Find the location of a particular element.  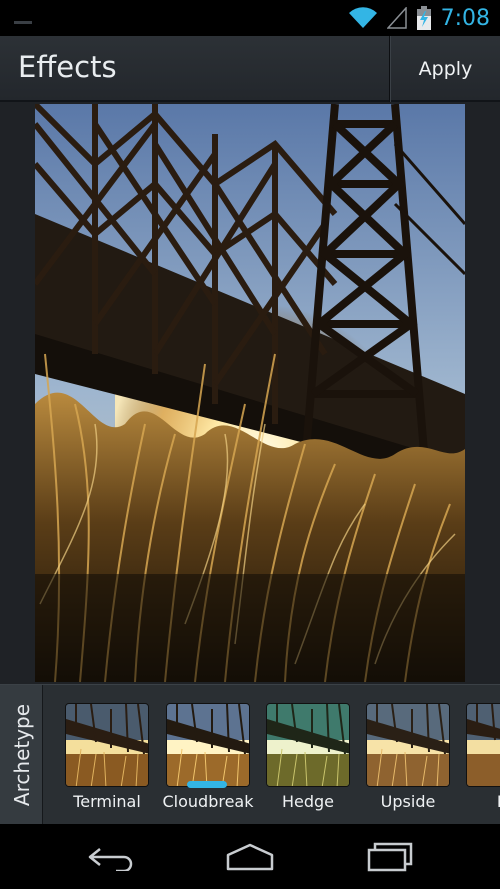

category-label: Archetype is located at coordinates (22, 755).